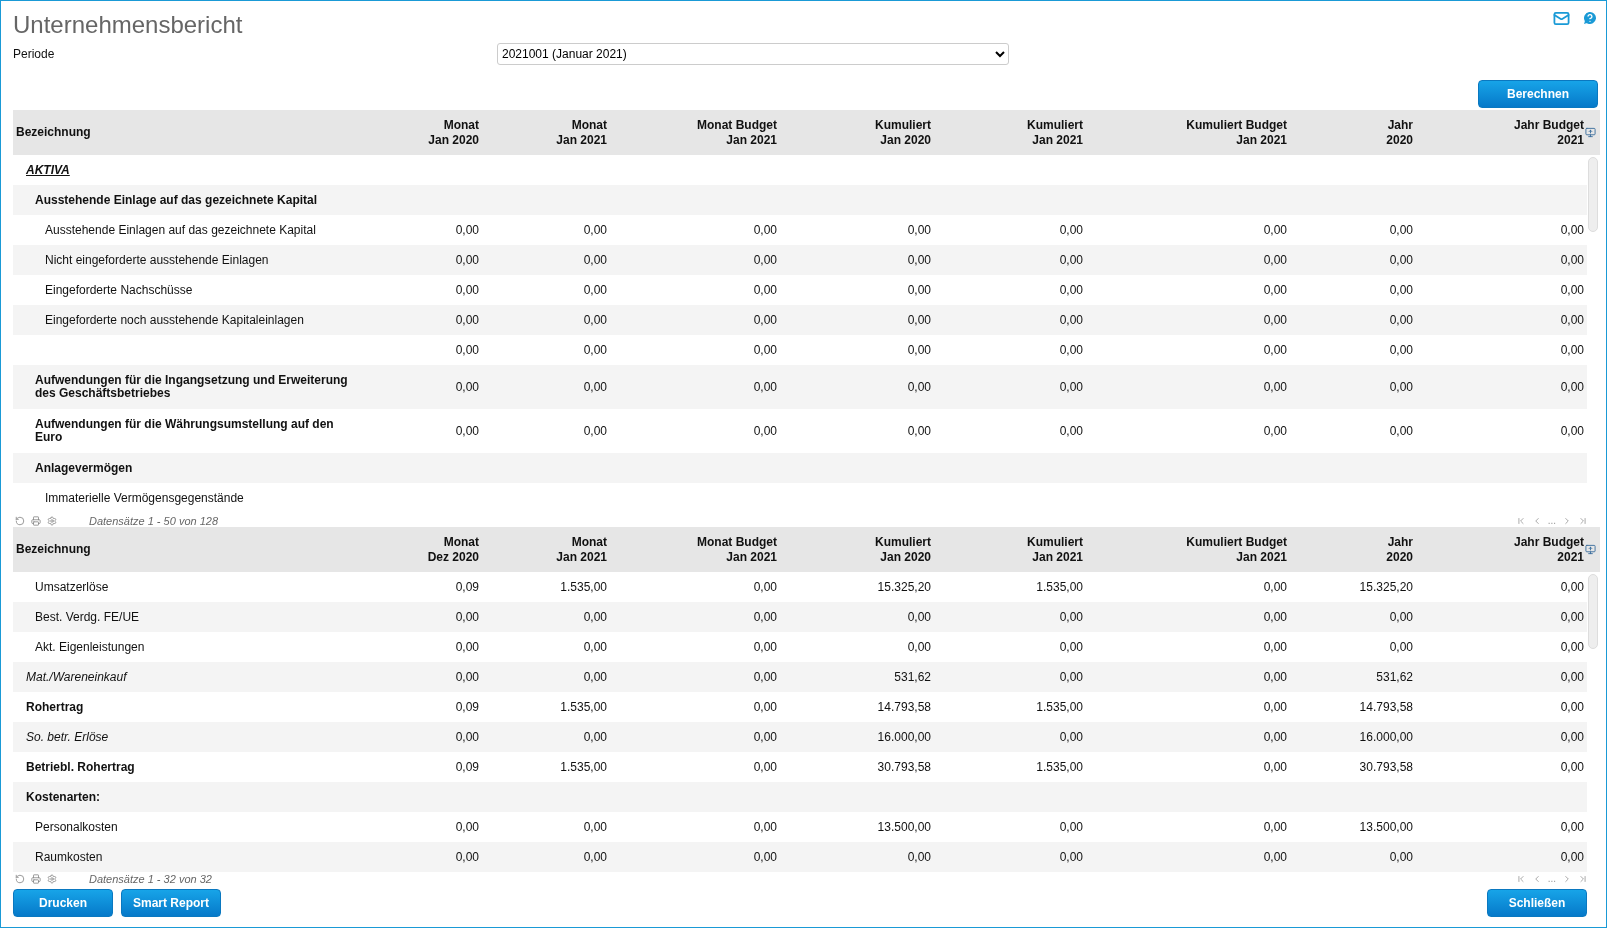 This screenshot has height=928, width=1607. I want to click on record-count: Datensätze 1 - 32 von 32, so click(150, 878).